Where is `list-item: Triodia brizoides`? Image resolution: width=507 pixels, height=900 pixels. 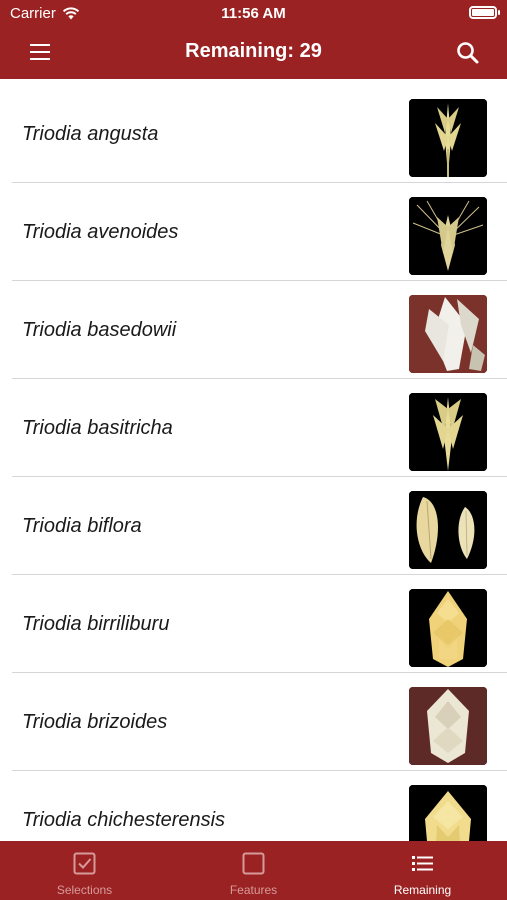 list-item: Triodia brizoides is located at coordinates (253, 722).